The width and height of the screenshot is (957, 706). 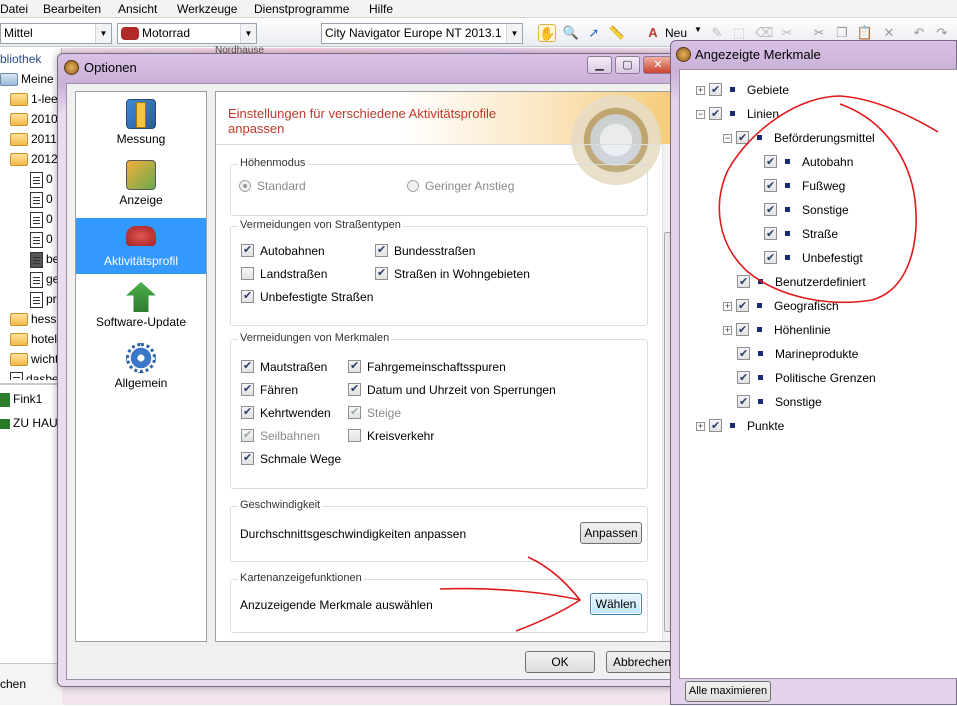 I want to click on checkbox-landstrassen: Landstraßen, so click(x=284, y=274).